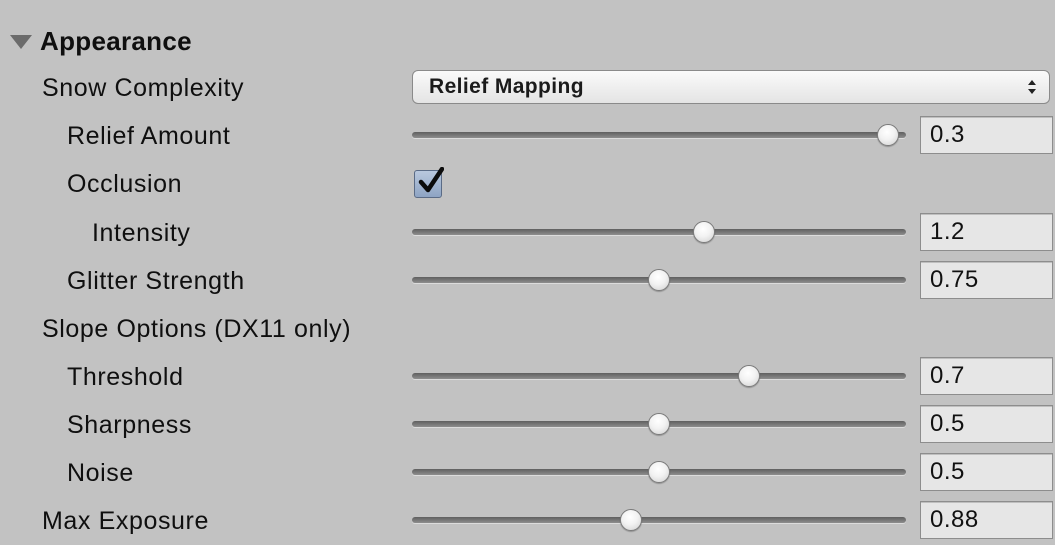  What do you see at coordinates (100, 473) in the screenshot?
I see `noise-label: Noise` at bounding box center [100, 473].